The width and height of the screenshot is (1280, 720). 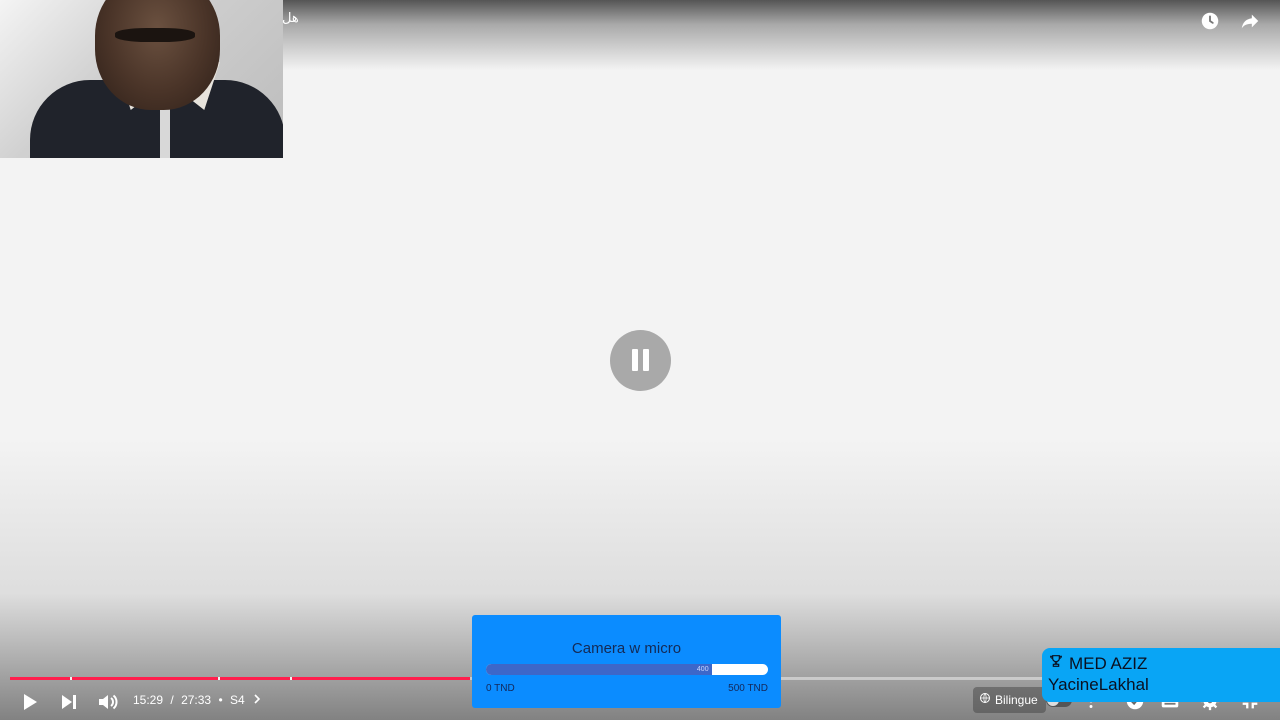 I want to click on video-title: هل, so click(x=290, y=18).